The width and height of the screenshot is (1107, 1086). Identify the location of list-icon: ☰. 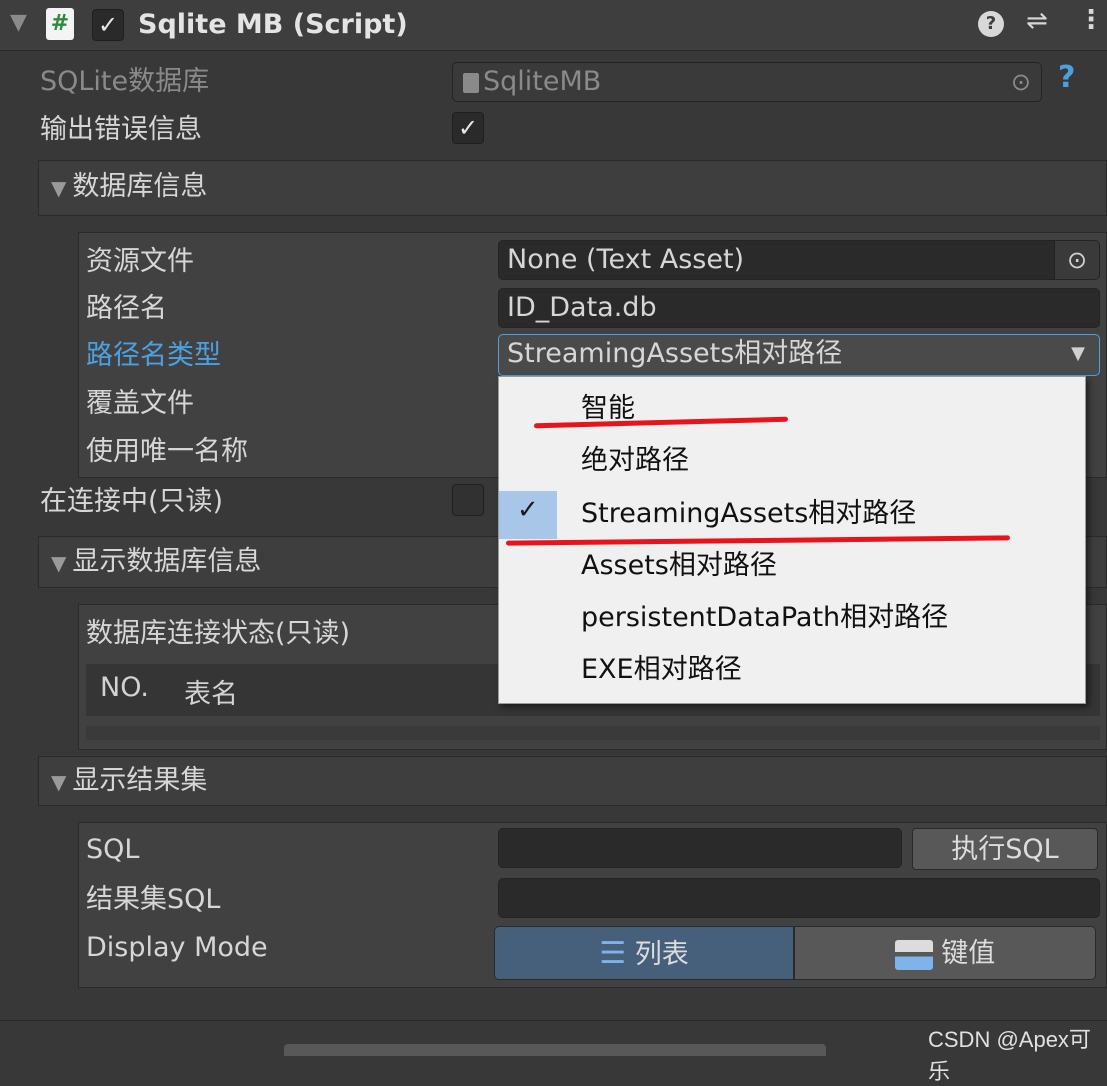
(613, 953).